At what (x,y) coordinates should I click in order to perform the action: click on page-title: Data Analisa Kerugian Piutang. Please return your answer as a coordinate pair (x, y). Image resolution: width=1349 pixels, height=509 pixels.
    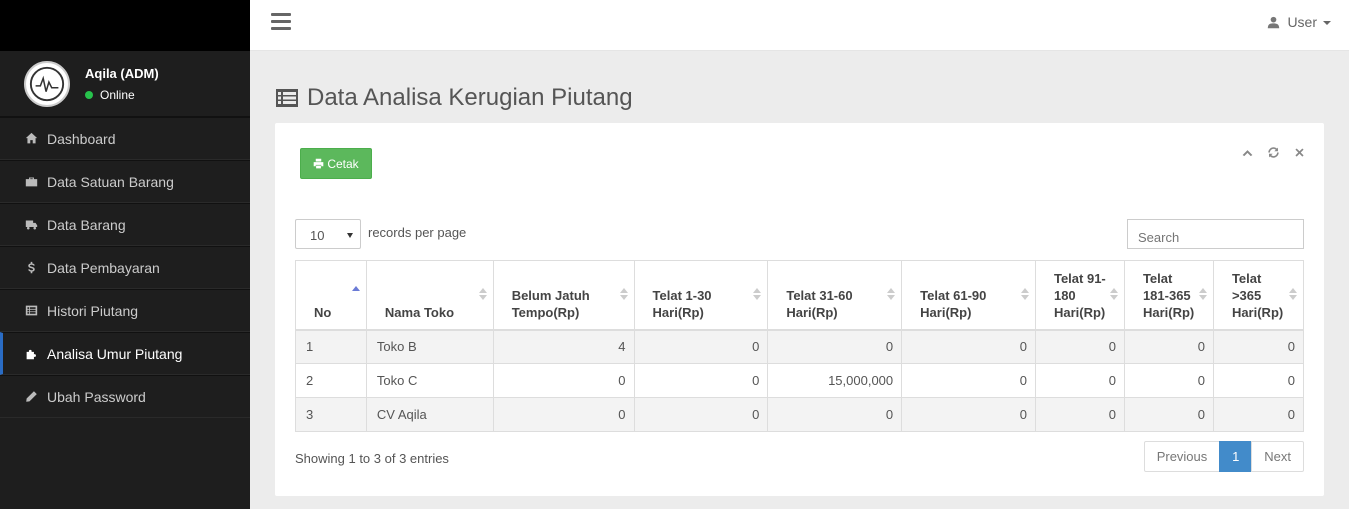
    Looking at the image, I should click on (454, 98).